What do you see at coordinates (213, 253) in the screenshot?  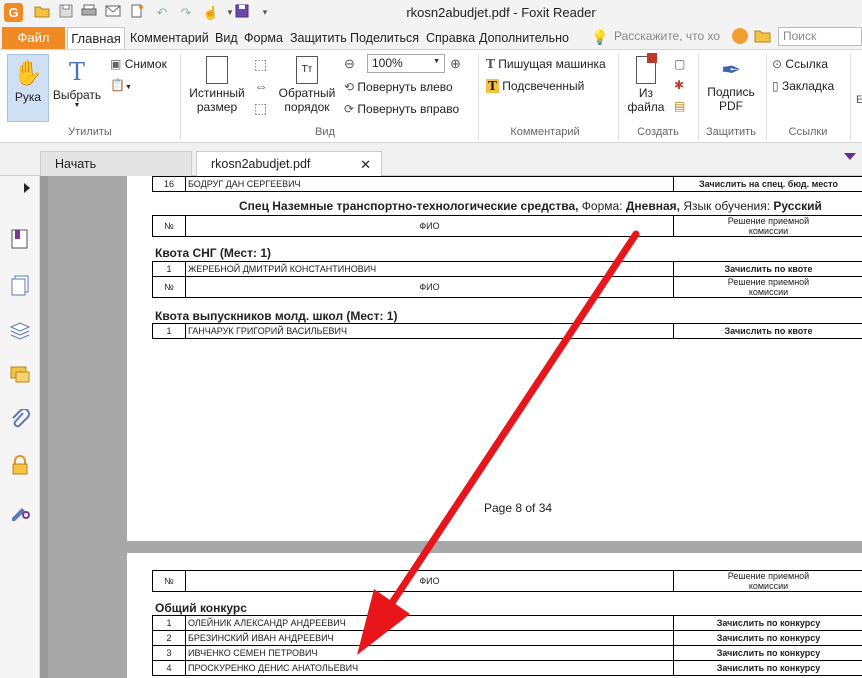 I see `section-title: Квота СНГ (Мест: 1)` at bounding box center [213, 253].